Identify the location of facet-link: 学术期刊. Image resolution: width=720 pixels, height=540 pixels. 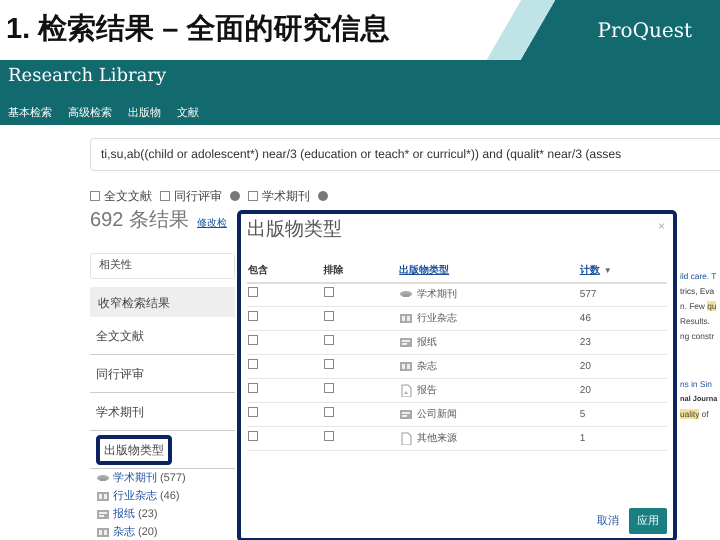
(135, 478).